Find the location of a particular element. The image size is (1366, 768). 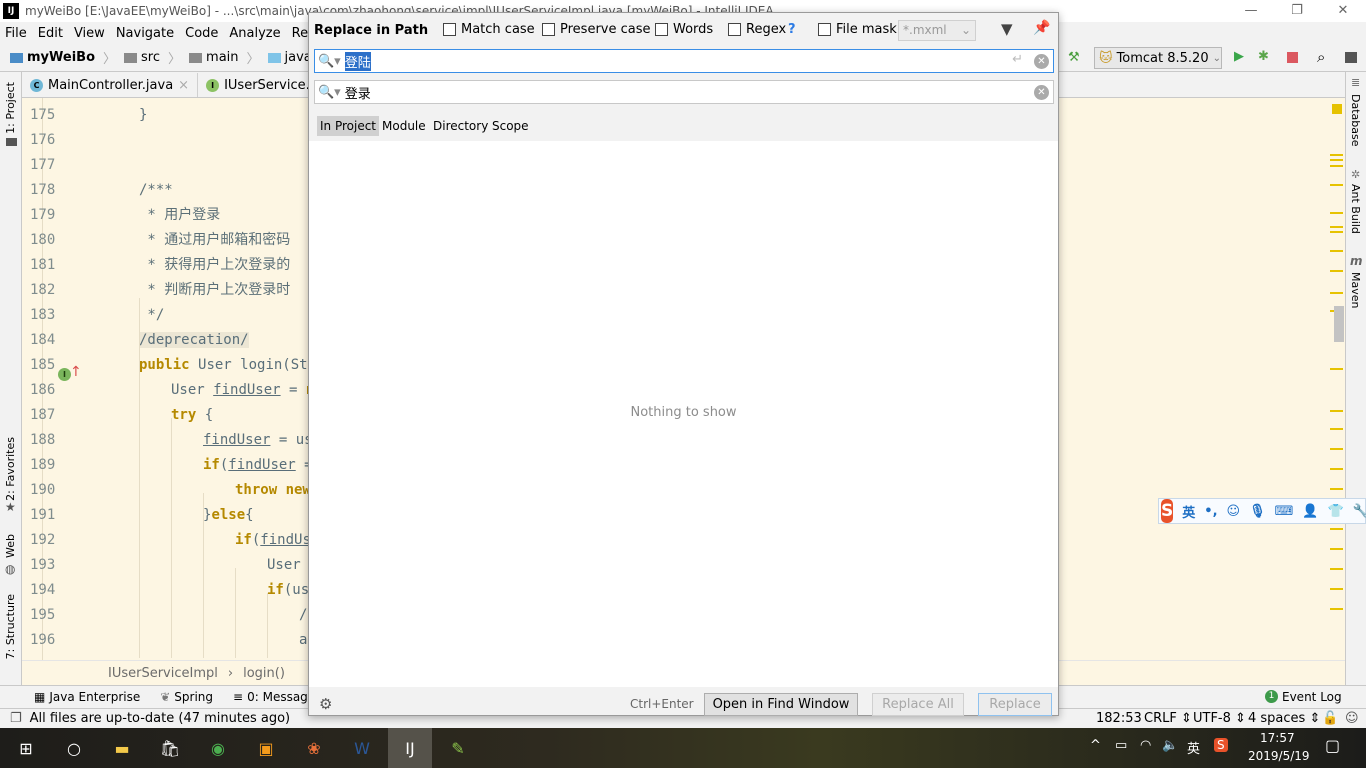

open-in-find-window-button: Open in Find Window is located at coordinates (781, 704).